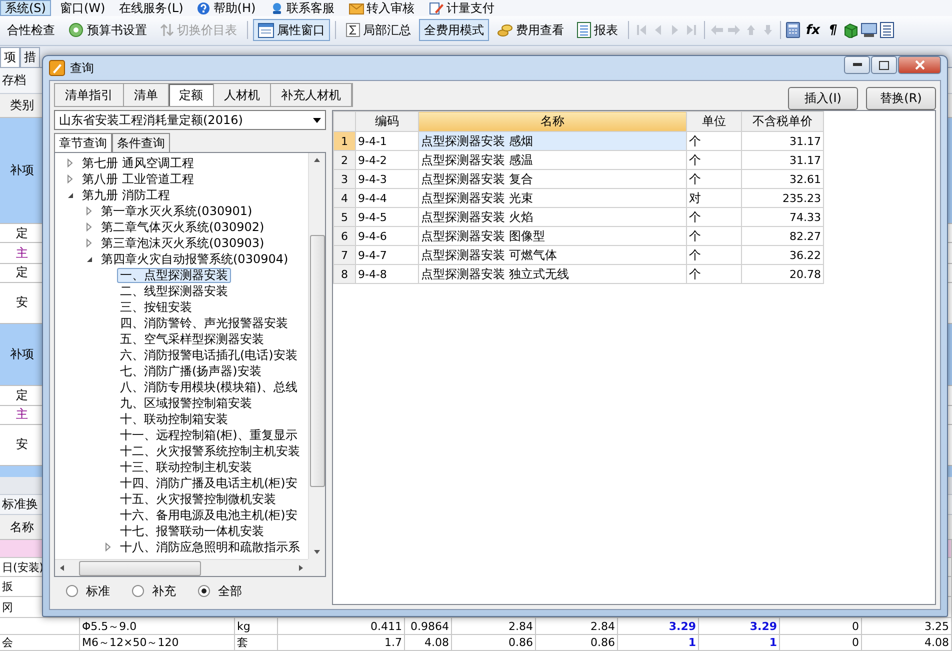 This screenshot has width=952, height=651. Describe the element at coordinates (783, 198) in the screenshot. I see `table-cell: 235.23` at that location.